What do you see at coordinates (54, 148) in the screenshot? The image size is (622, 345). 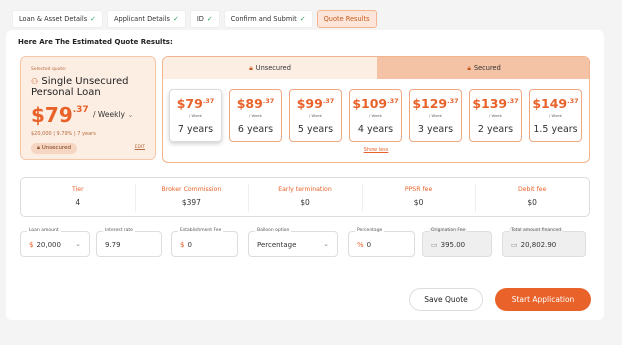 I see `loan-type-badge: 🔒︎ Unsecured` at bounding box center [54, 148].